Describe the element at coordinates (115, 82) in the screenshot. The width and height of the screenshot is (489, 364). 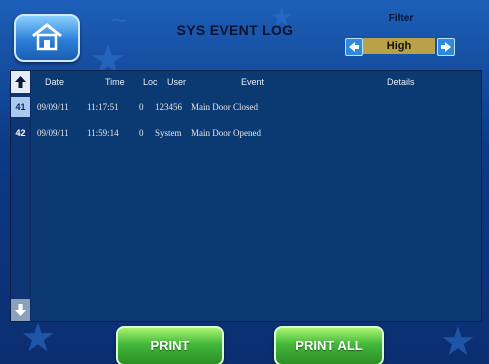
I see `column-header-time: Time` at that location.